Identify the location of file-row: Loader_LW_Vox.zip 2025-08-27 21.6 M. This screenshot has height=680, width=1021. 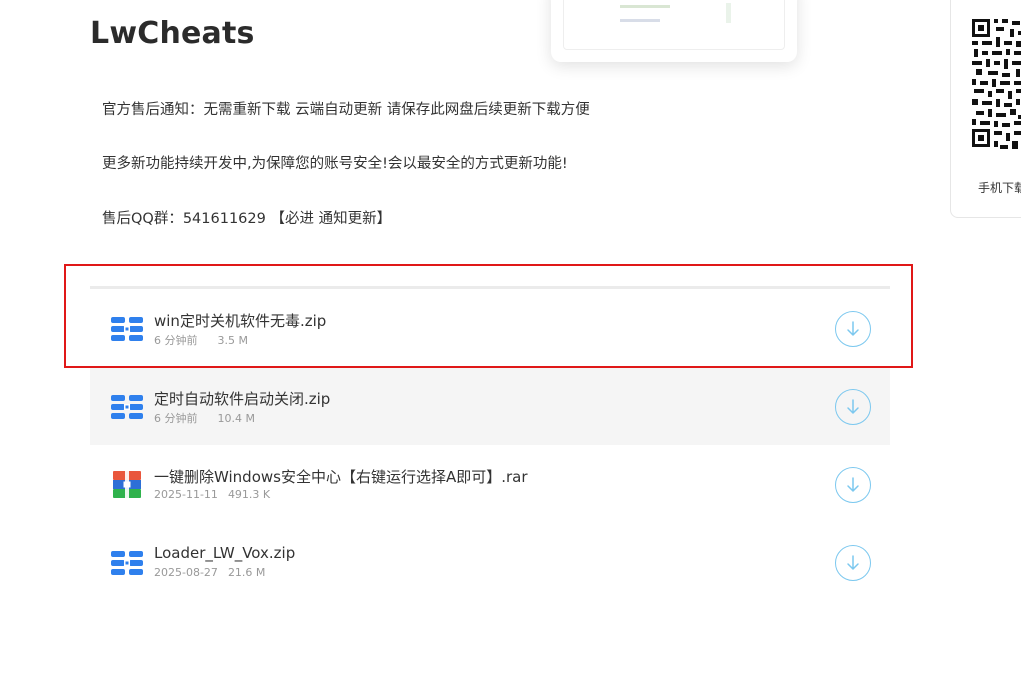
(490, 562).